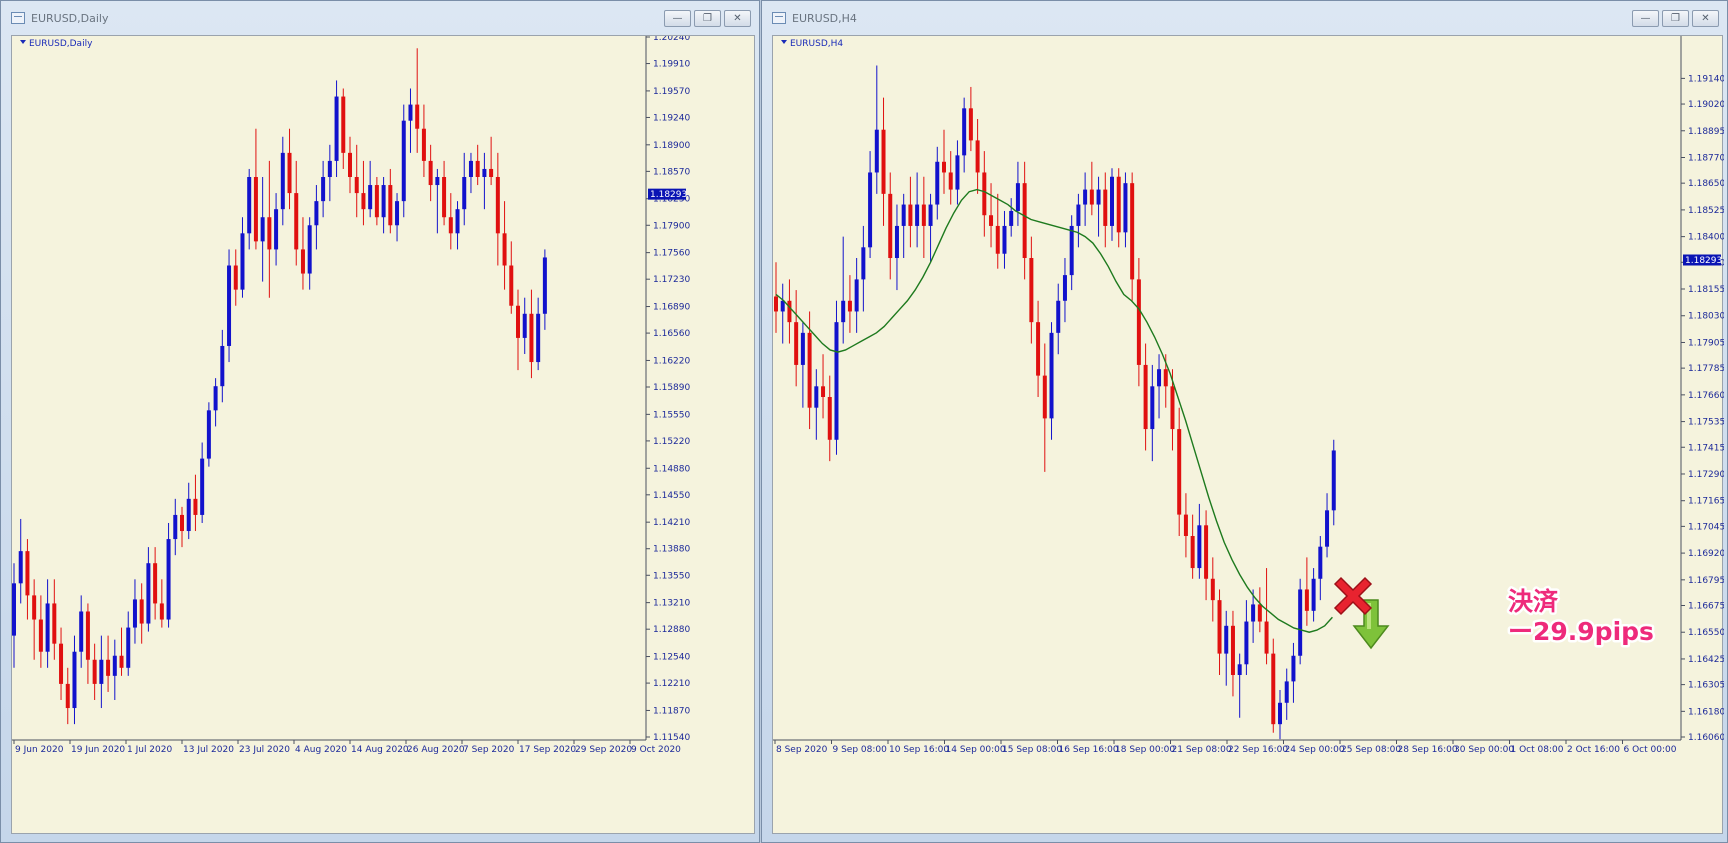 This screenshot has height=843, width=1728. What do you see at coordinates (1244, 18) in the screenshot?
I see `titlebar-h4: EURUSD,H4 — ❐ ✕` at bounding box center [1244, 18].